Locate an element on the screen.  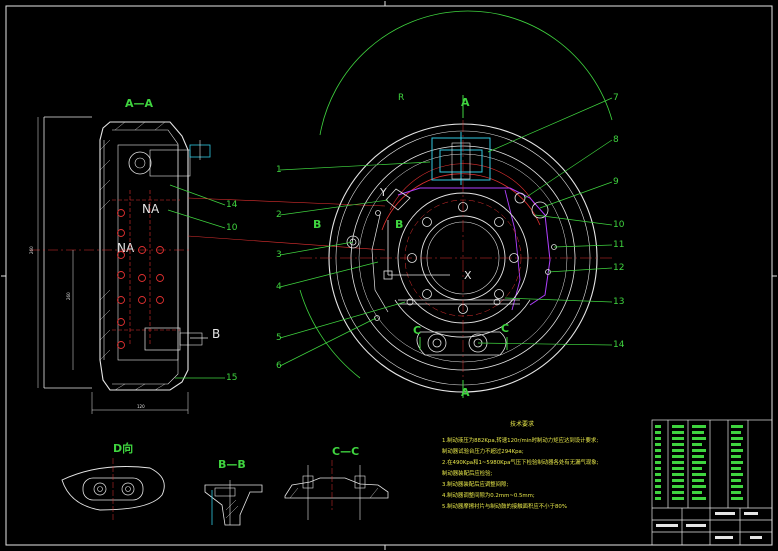
marker-a-bottom: A is located at coordinates (465, 392).